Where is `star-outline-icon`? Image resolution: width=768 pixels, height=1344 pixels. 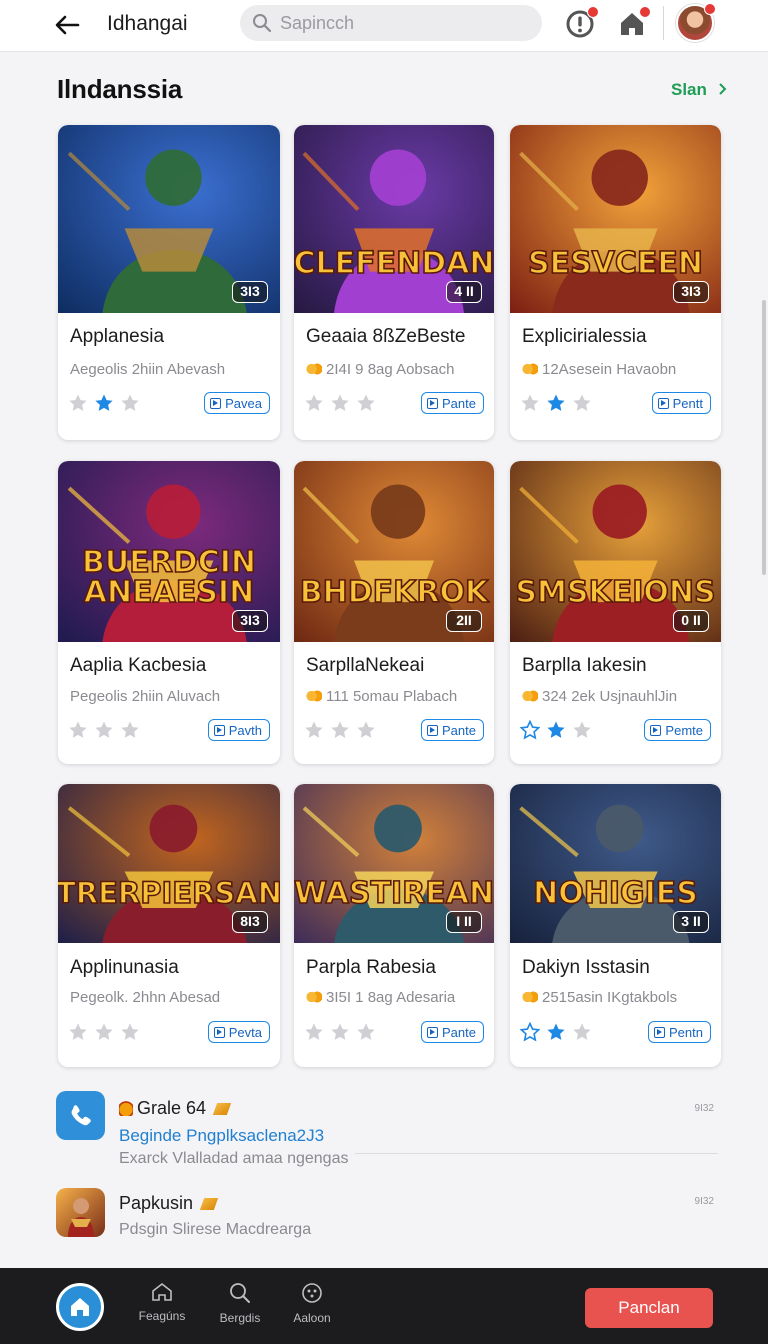
star-outline-icon is located at coordinates (530, 730).